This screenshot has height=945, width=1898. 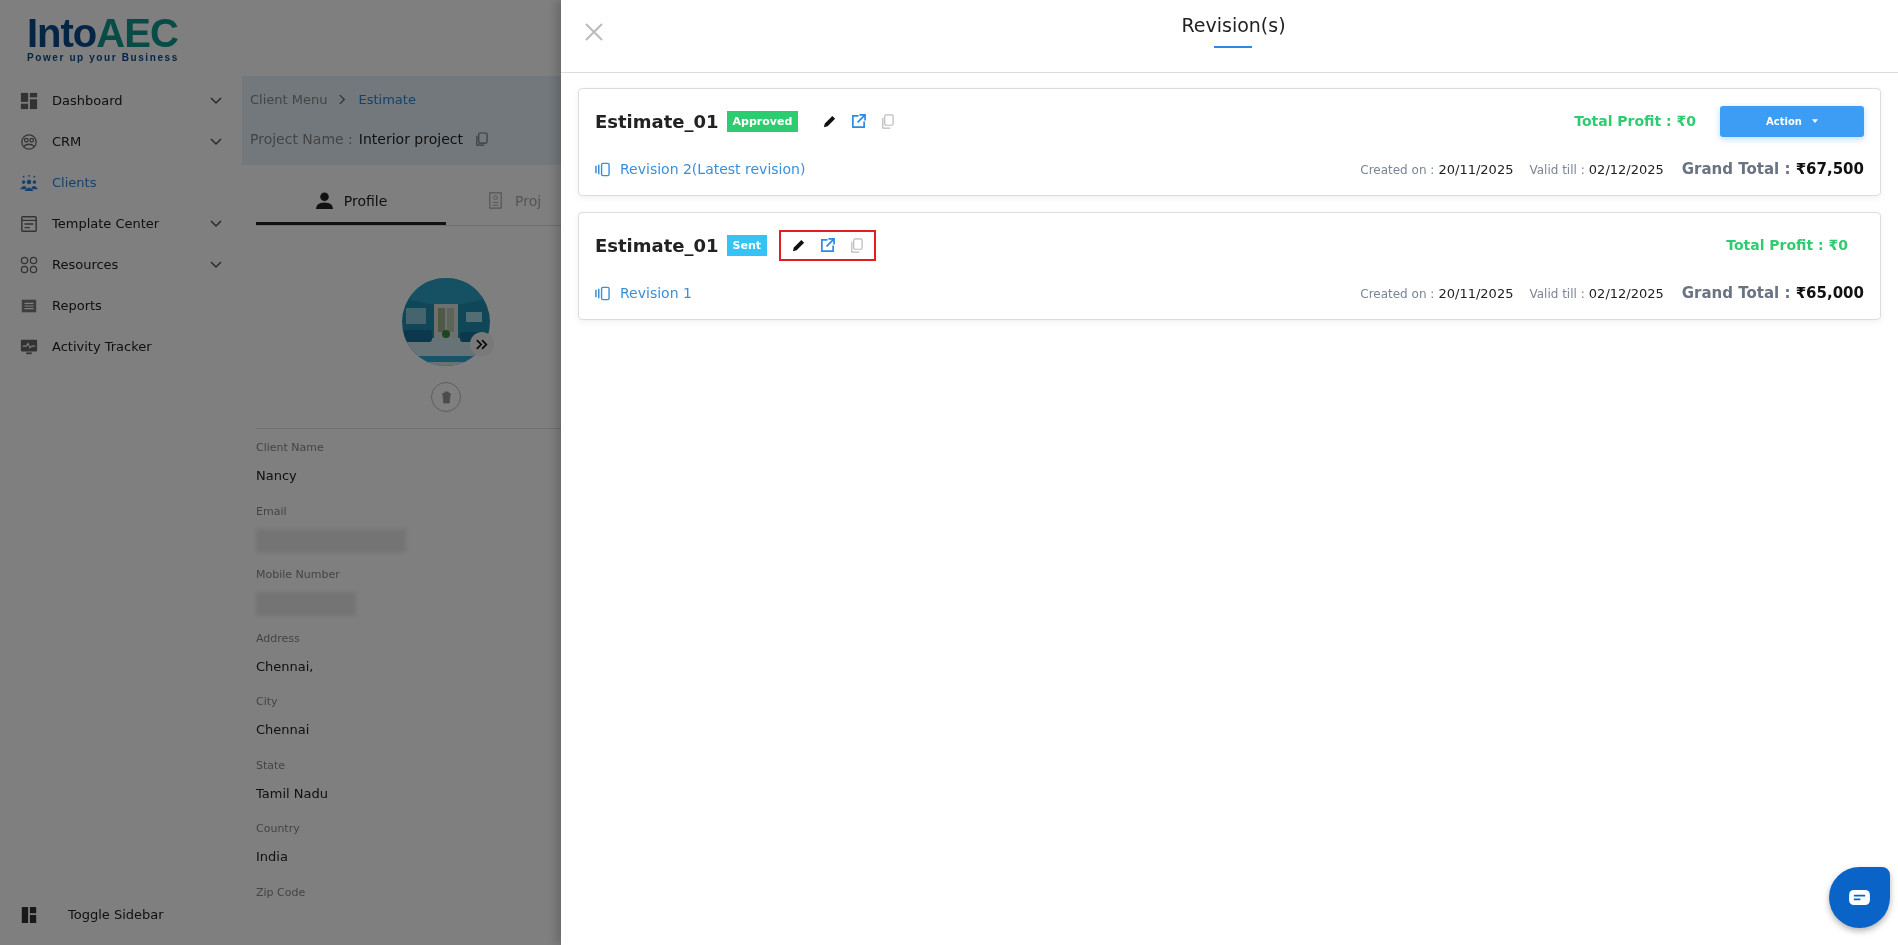 I want to click on close-icon, so click(x=594, y=32).